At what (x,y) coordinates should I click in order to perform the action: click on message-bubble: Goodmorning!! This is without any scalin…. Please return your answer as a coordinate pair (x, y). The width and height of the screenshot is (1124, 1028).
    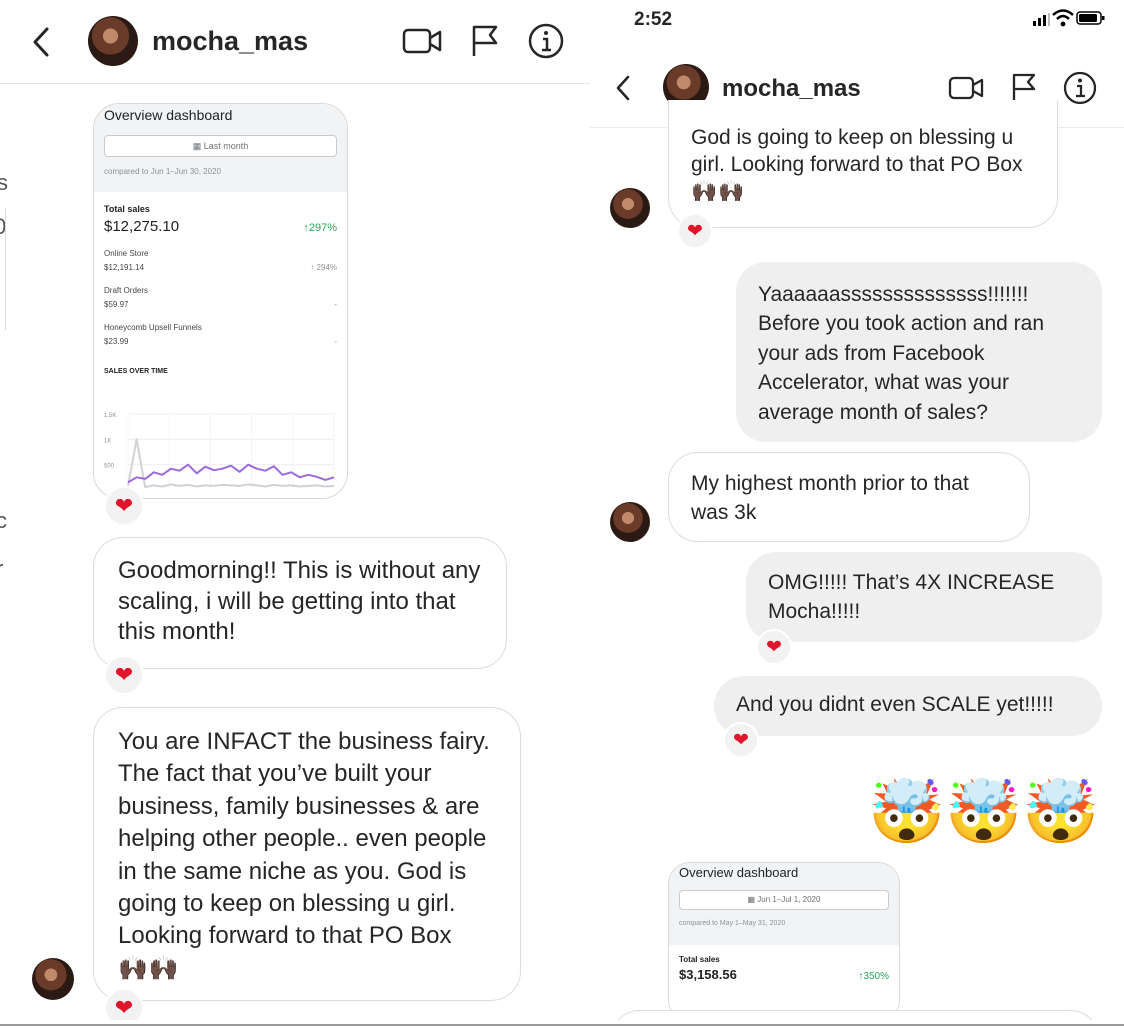
    Looking at the image, I should click on (300, 603).